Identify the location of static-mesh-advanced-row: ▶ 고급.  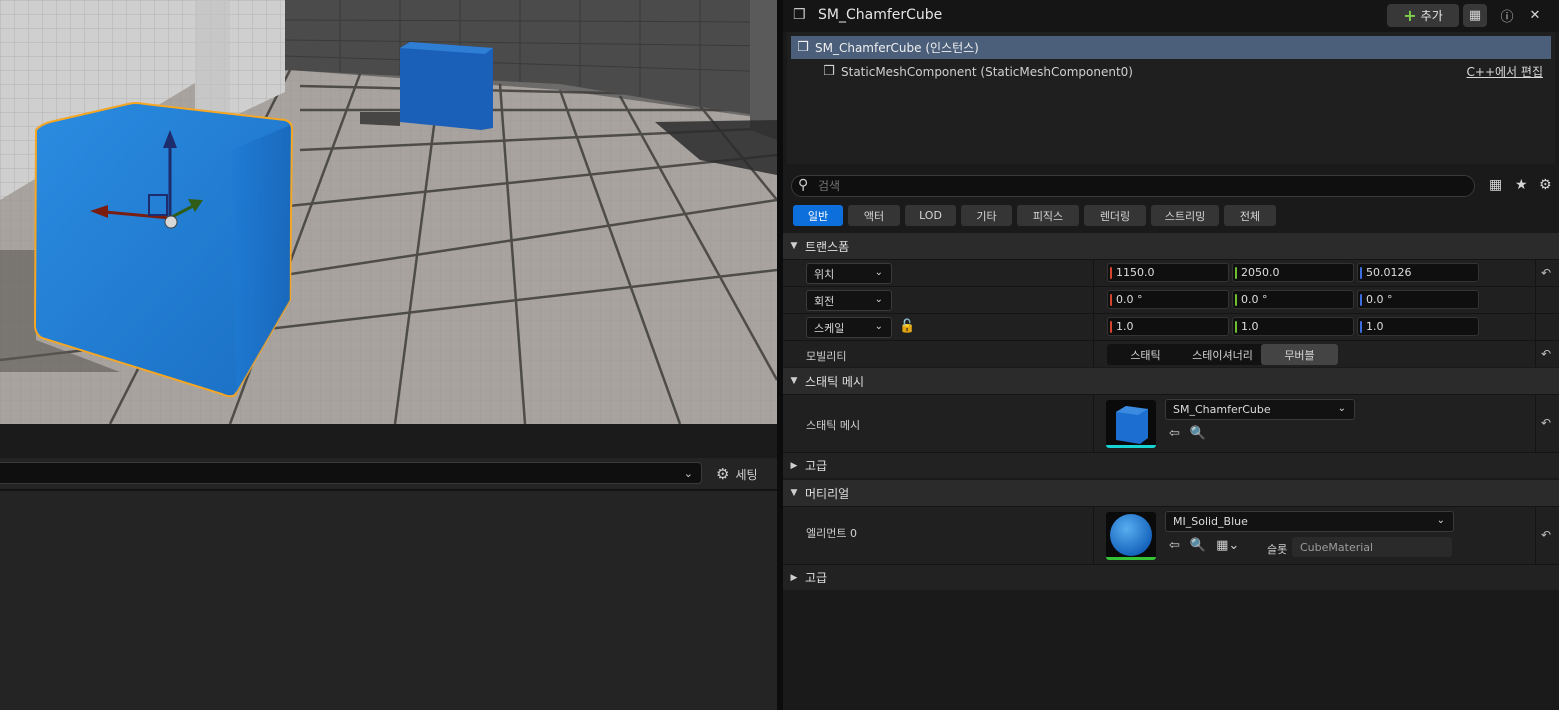
(1171, 465).